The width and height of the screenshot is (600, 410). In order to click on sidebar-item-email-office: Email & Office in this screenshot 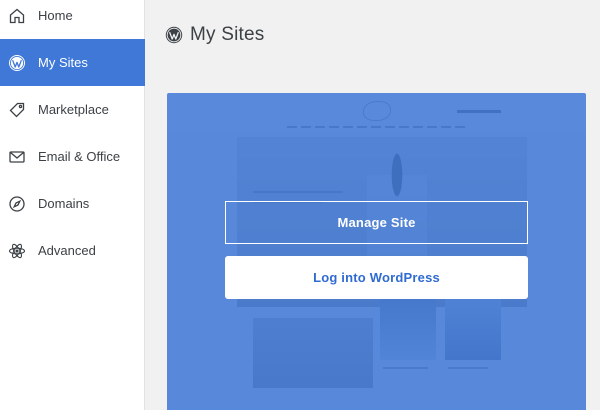, I will do `click(72, 156)`.